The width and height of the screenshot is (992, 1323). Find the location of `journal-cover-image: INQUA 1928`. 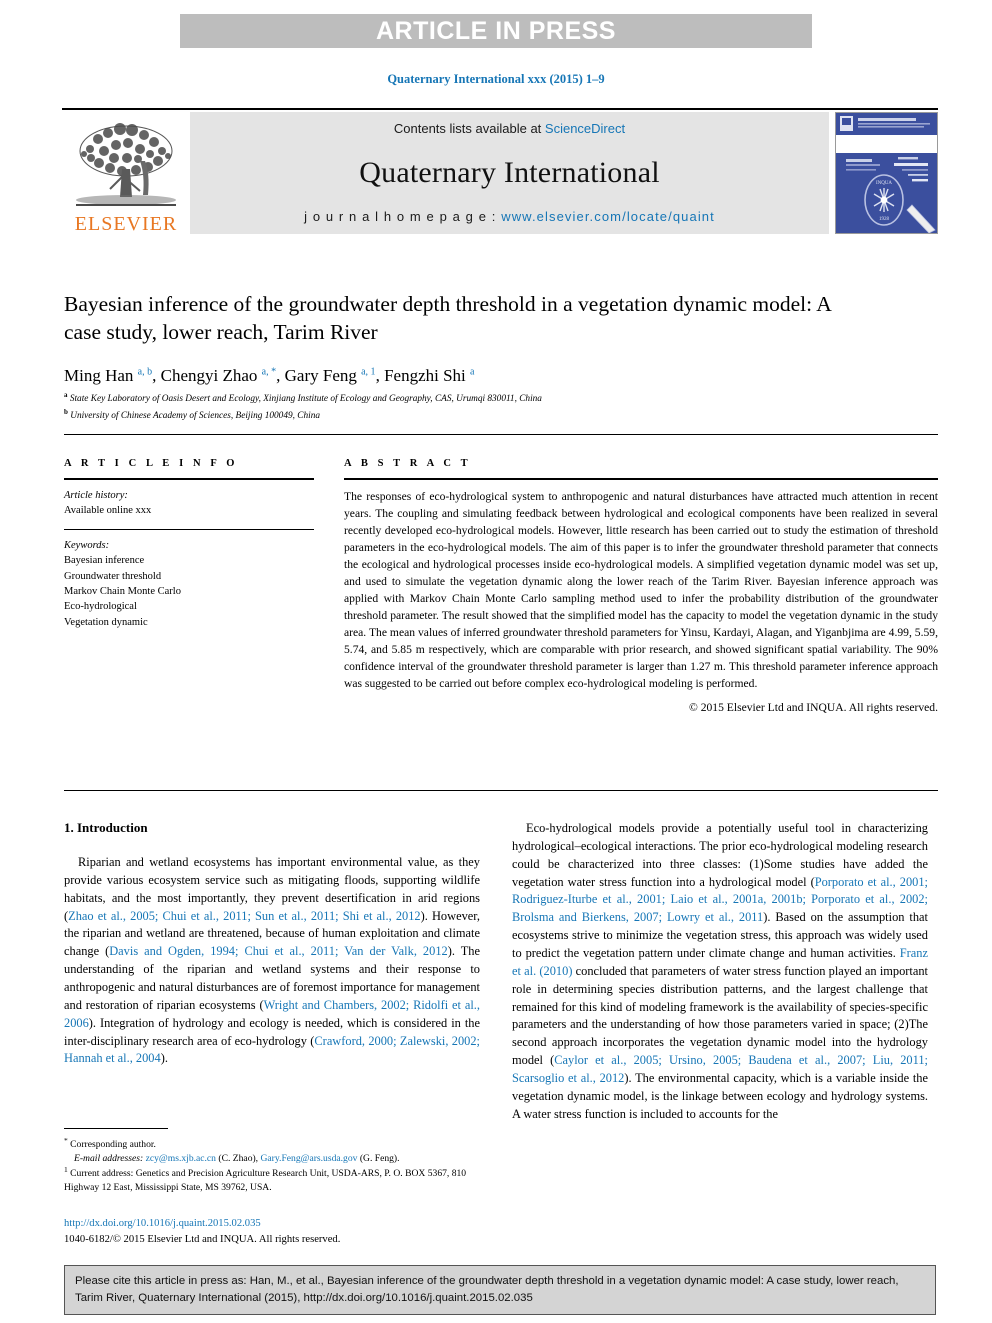

journal-cover-image: INQUA 1928 is located at coordinates (886, 173).